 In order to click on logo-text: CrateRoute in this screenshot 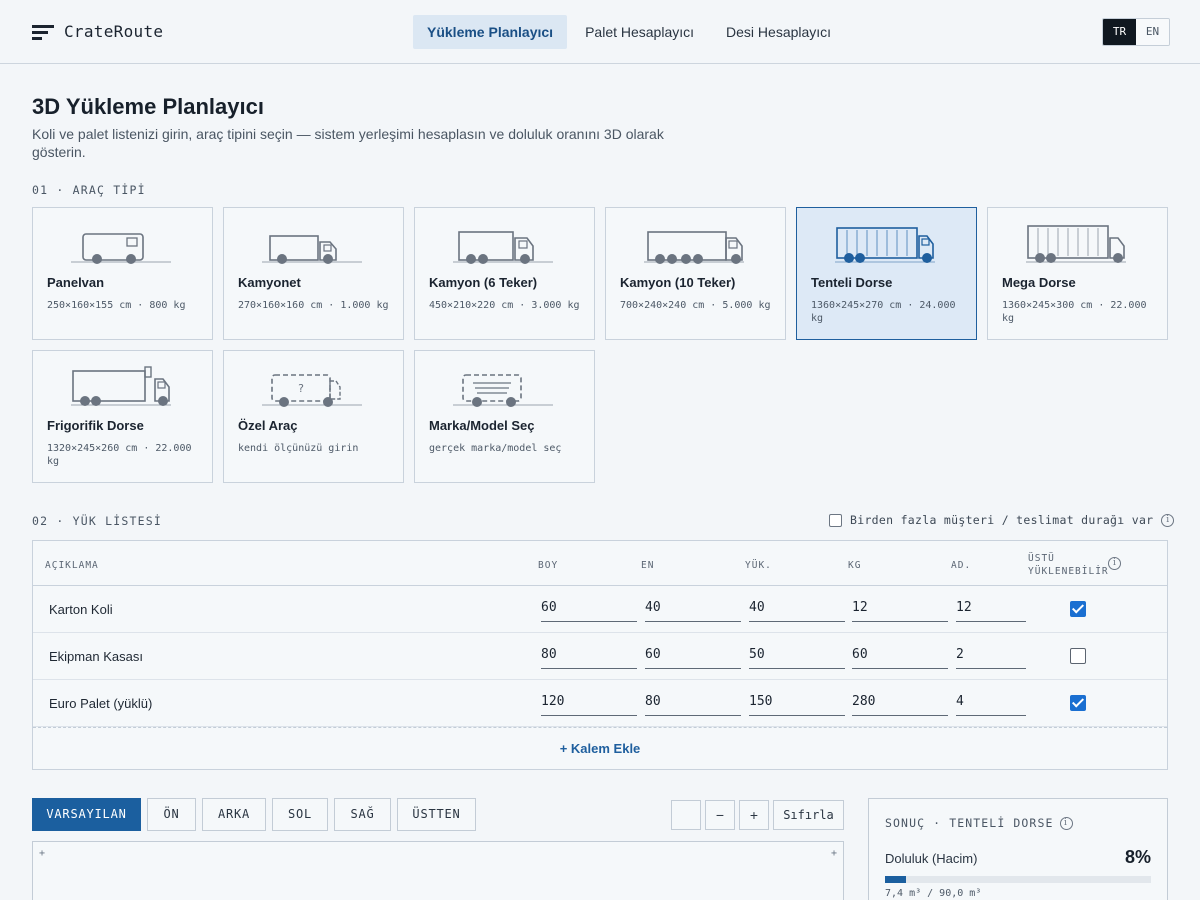, I will do `click(114, 31)`.